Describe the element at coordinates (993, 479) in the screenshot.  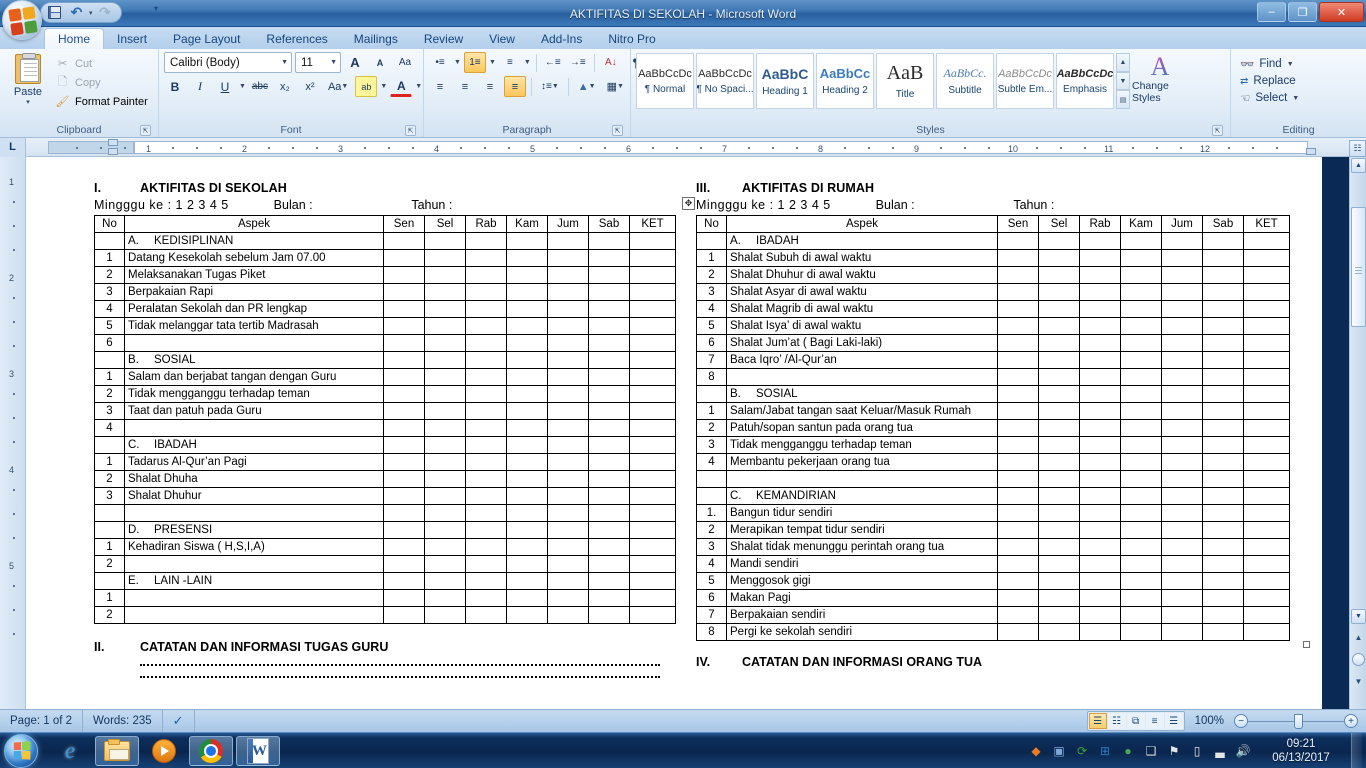
I see `table-row` at that location.